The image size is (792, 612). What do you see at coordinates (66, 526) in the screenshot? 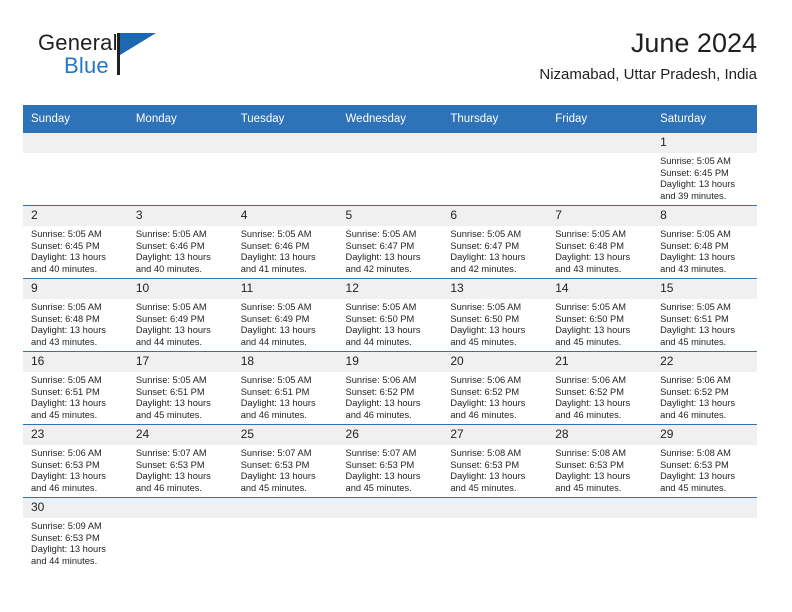
I see `sunrise-text: Sunrise: 5:09 AM` at bounding box center [66, 526].